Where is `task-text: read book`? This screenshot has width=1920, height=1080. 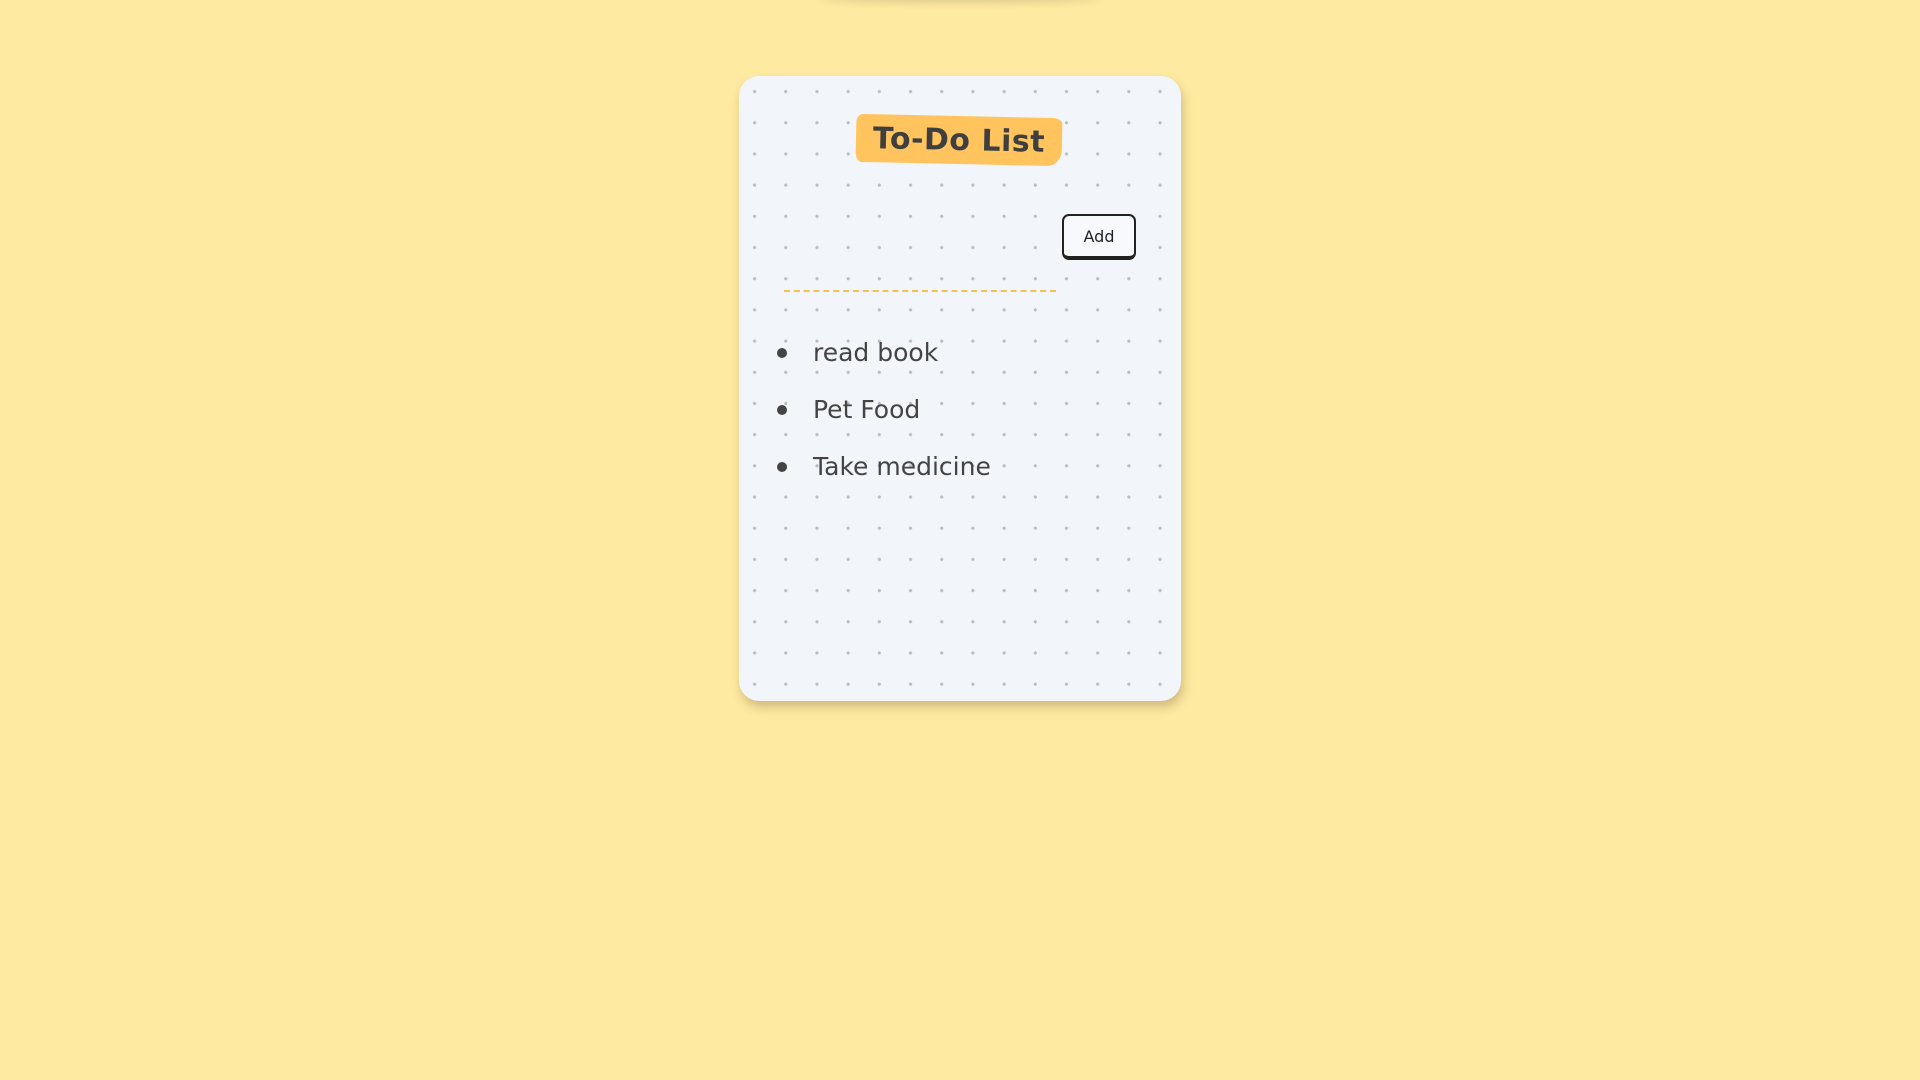
task-text: read book is located at coordinates (876, 352).